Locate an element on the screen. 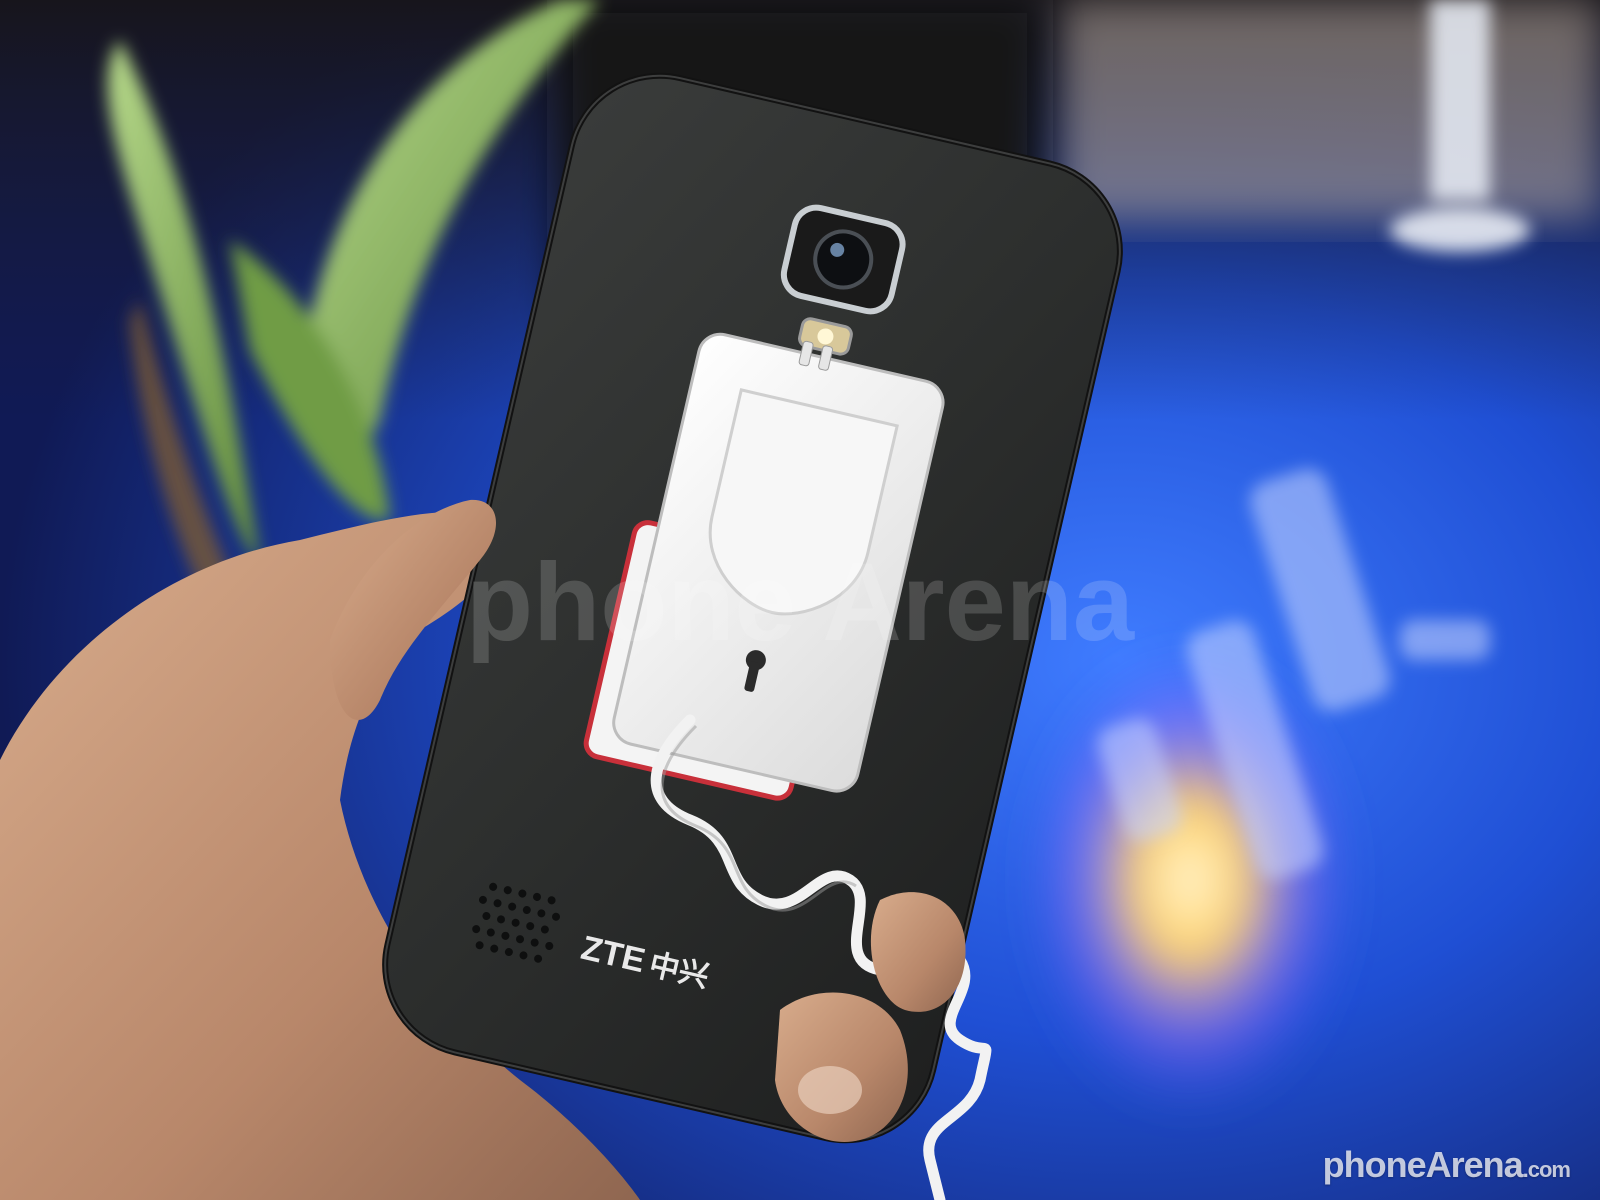 This screenshot has height=1200, width=1600. hand-index-finger is located at coordinates (841, 1067).